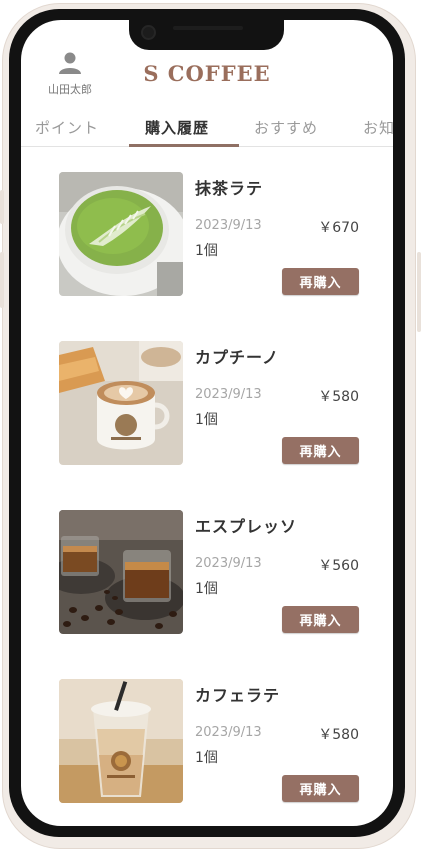 The height and width of the screenshot is (852, 421). What do you see at coordinates (67, 127) in the screenshot?
I see `tab-points: ポイント` at bounding box center [67, 127].